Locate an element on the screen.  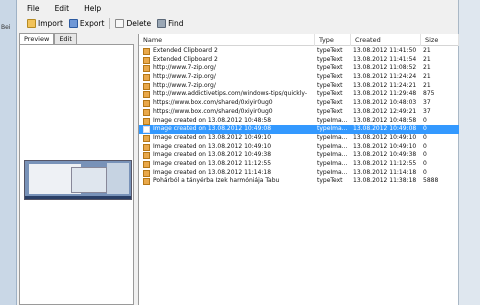
cell-created: 13.08.2012 11:12:55 is located at coordinates (385, 163).